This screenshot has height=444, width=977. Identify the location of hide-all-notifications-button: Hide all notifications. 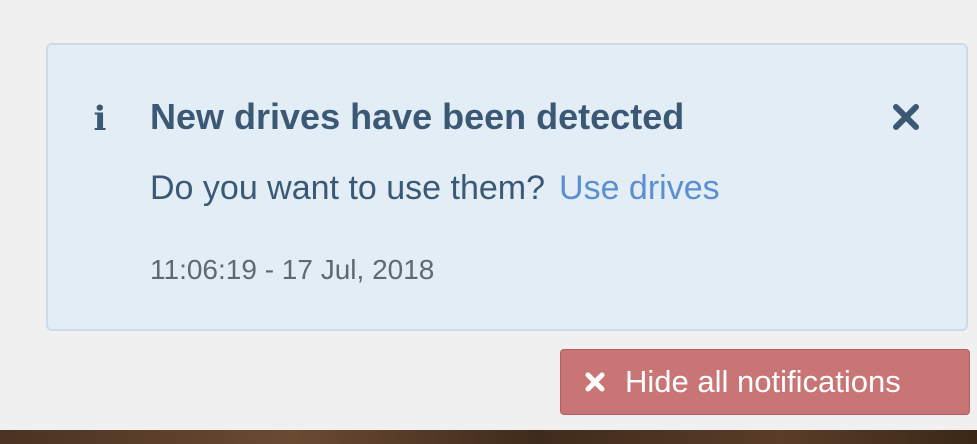
(765, 382).